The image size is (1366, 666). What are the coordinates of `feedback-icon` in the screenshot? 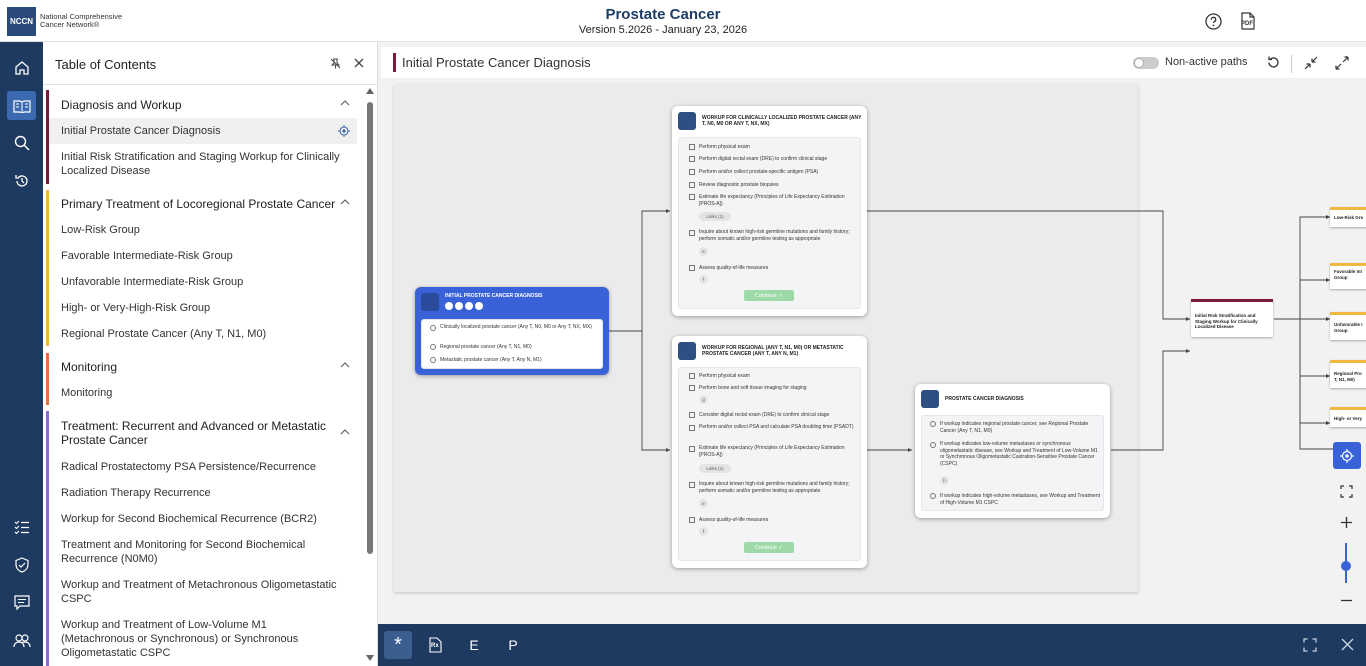 It's located at (21, 602).